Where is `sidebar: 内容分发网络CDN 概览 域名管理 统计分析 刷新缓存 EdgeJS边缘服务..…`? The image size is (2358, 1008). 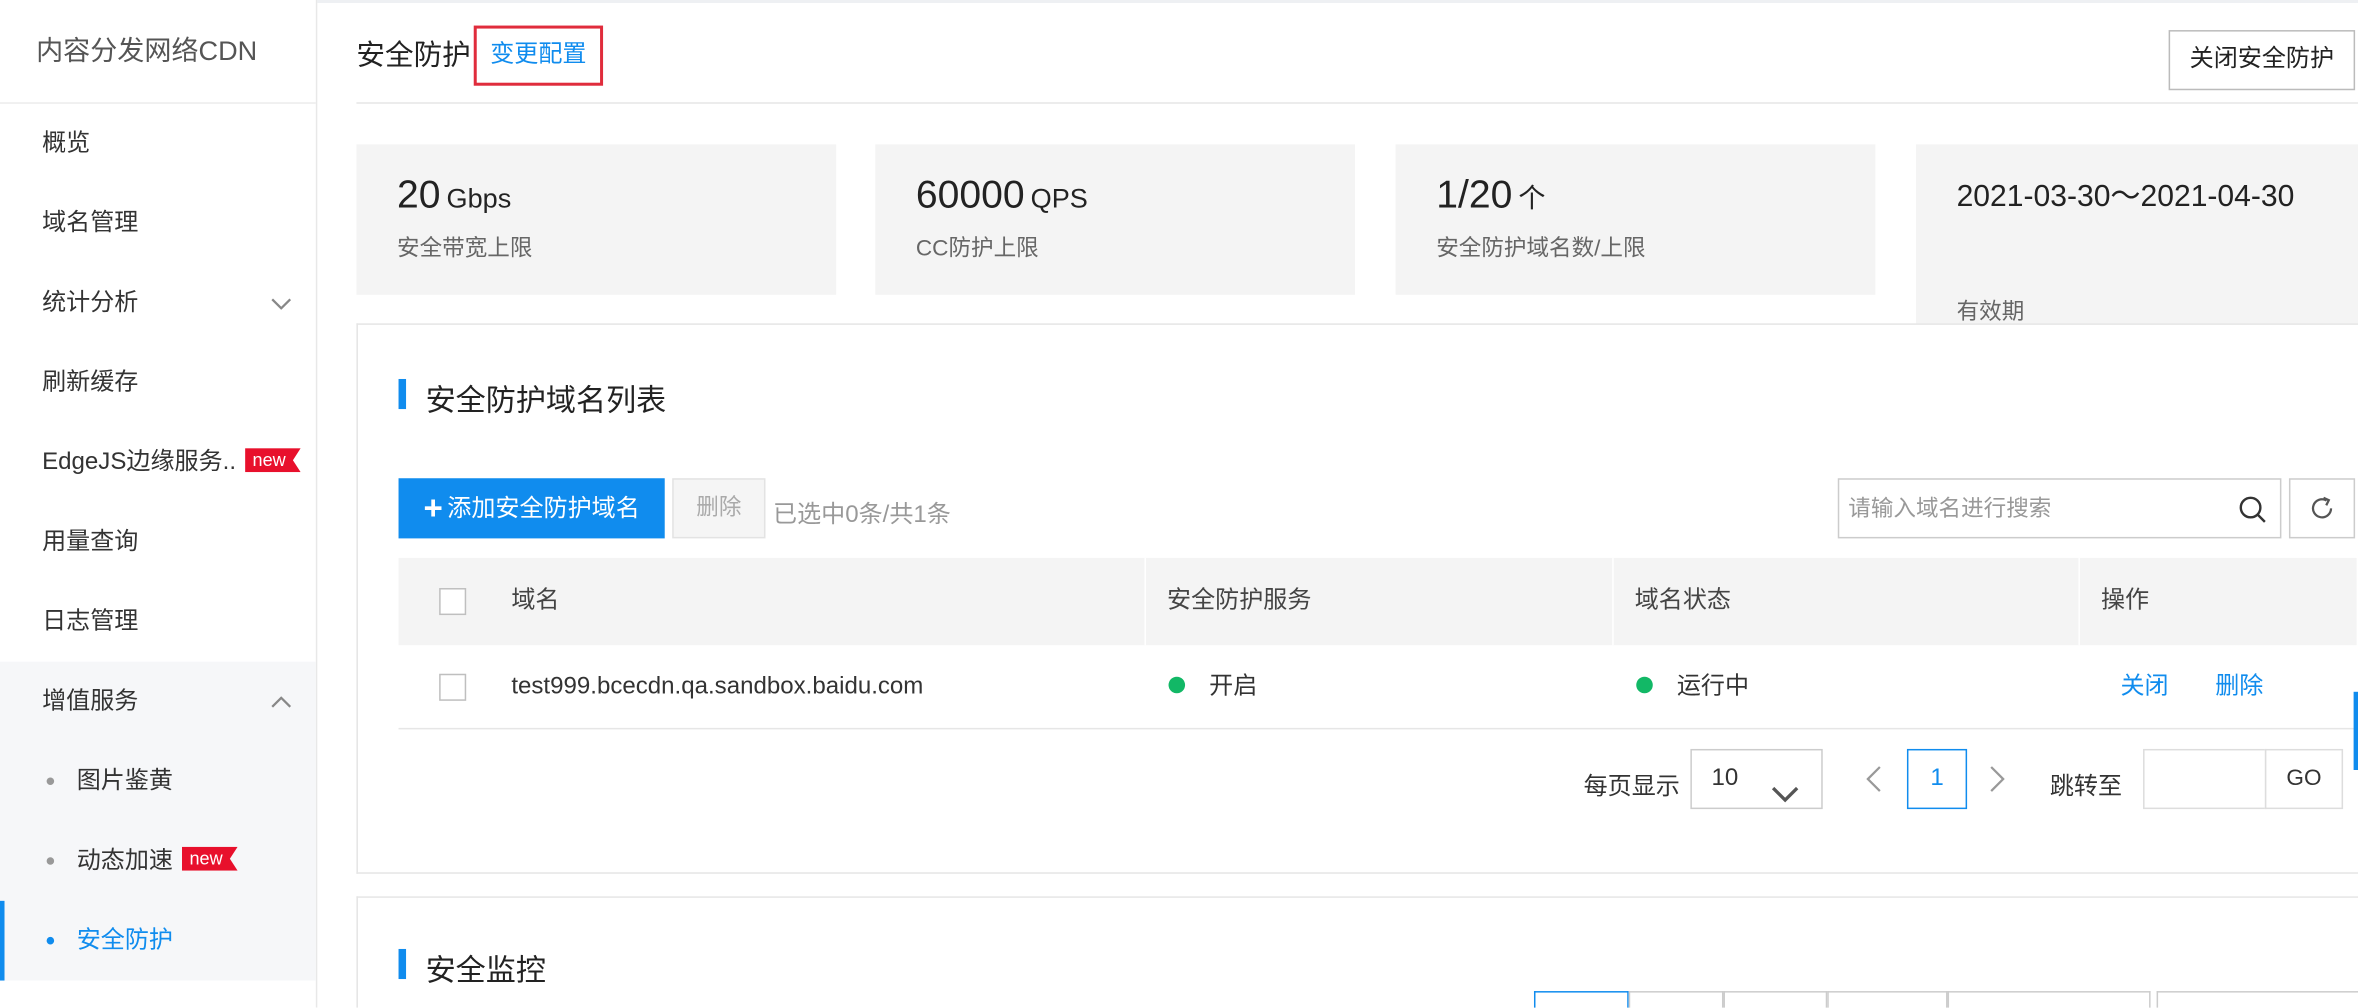 sidebar: 内容分发网络CDN 概览 域名管理 统计分析 刷新缓存 EdgeJS边缘服务..… is located at coordinates (159, 504).